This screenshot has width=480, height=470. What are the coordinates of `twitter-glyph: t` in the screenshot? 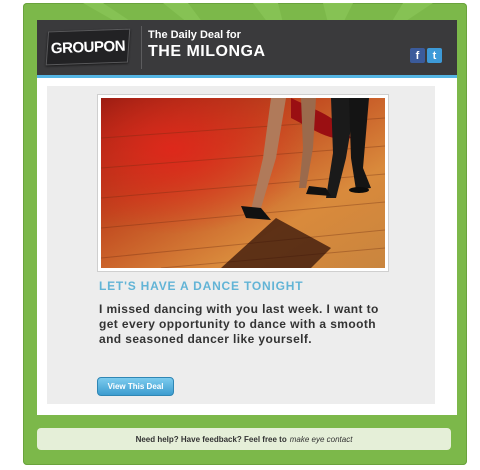 It's located at (434, 55).